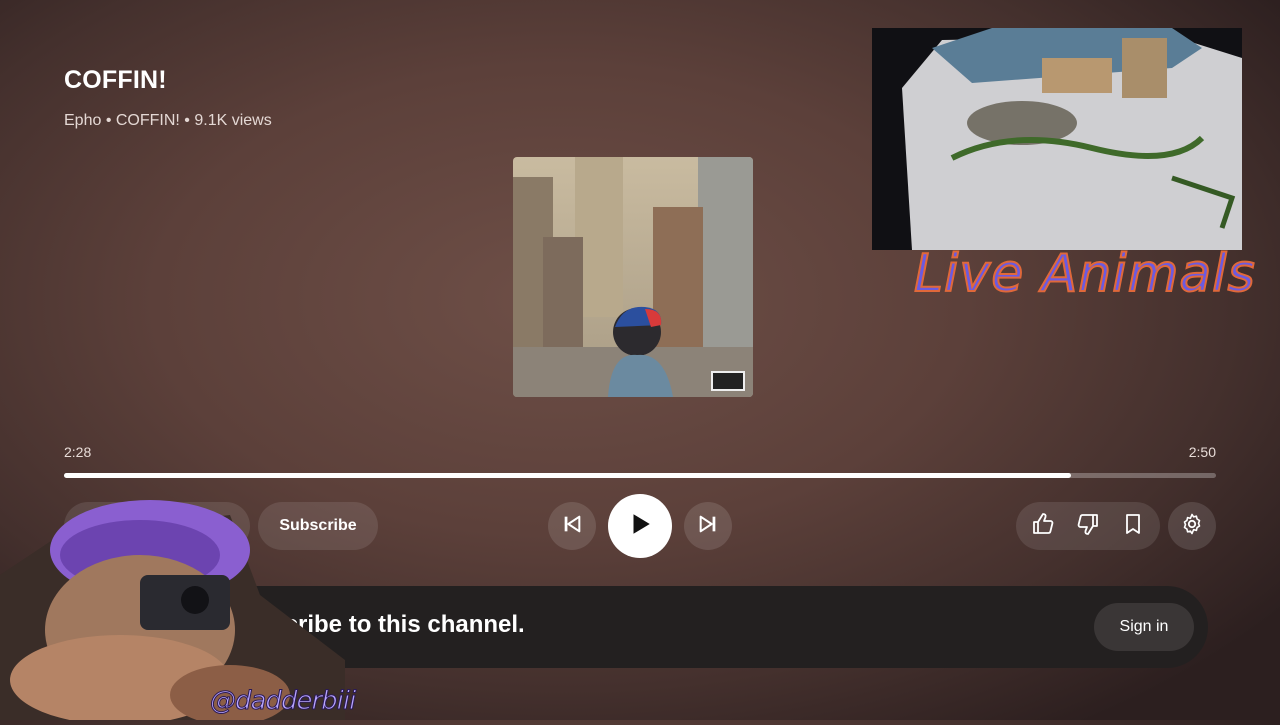 The height and width of the screenshot is (725, 1280). I want to click on rating-group, so click(1088, 526).